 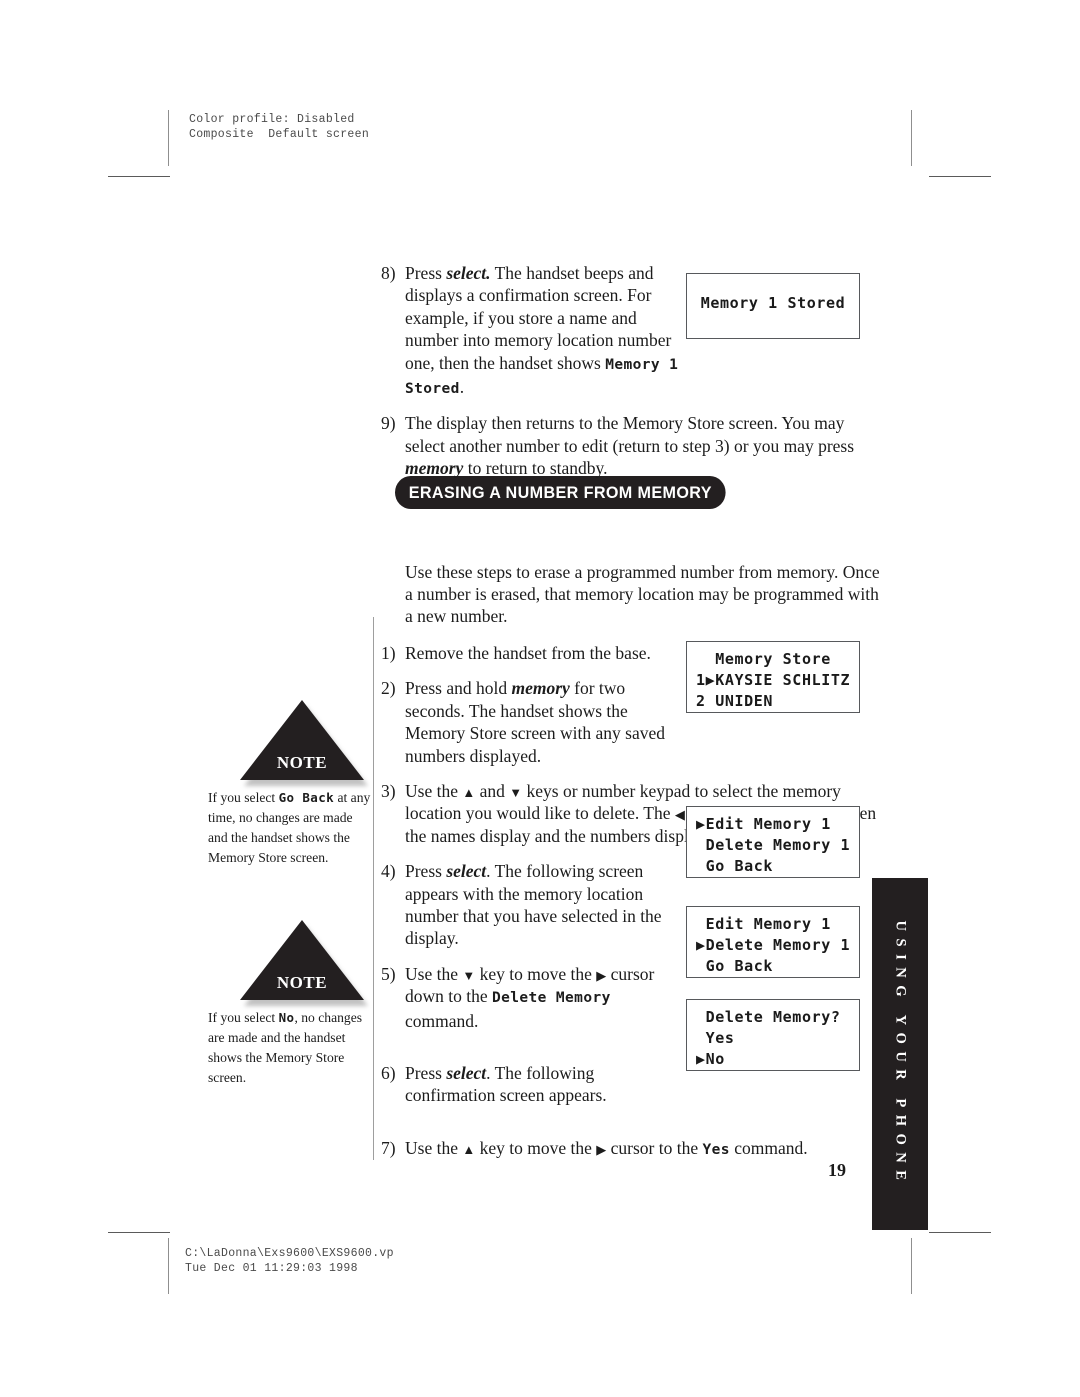 What do you see at coordinates (735, 701) in the screenshot?
I see `lcd-line: 2 UNIDEN` at bounding box center [735, 701].